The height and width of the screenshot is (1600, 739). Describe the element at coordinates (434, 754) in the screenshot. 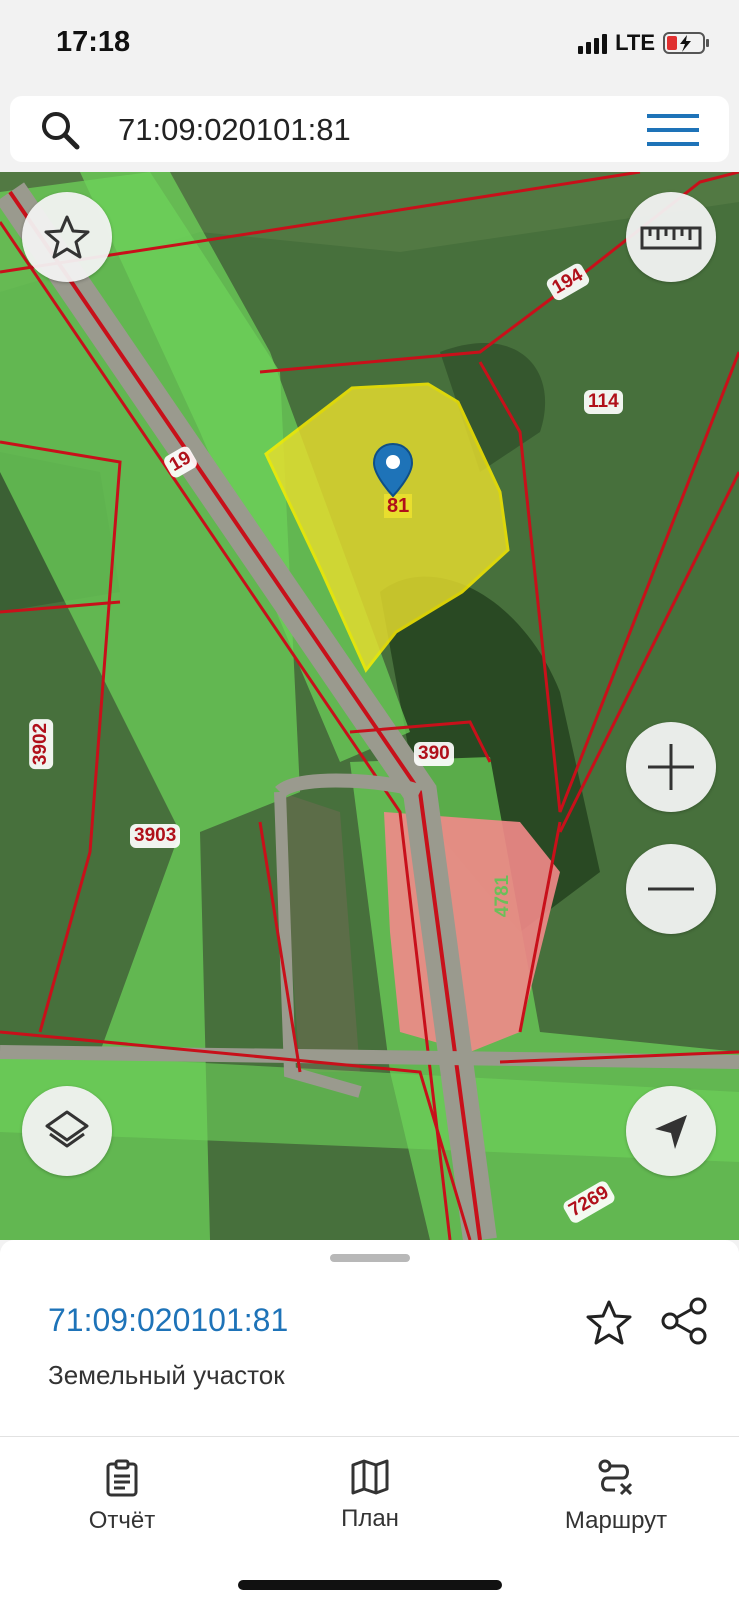

I see `parcel-label-390: 390` at that location.